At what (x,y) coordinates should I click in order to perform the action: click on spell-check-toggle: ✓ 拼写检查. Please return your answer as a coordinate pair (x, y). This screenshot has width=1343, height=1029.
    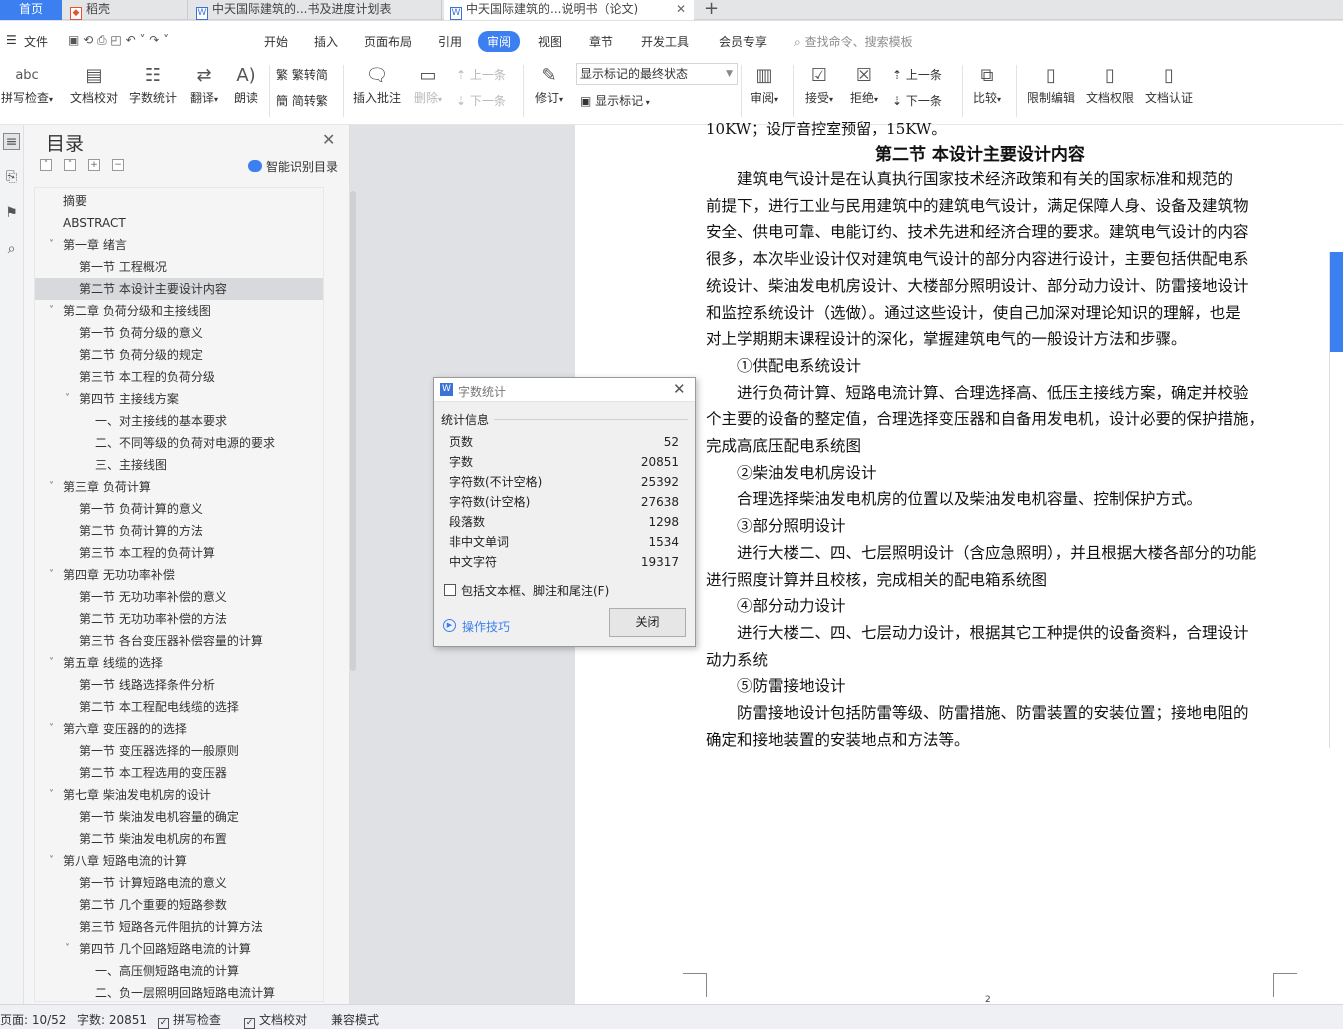
    Looking at the image, I should click on (189, 1020).